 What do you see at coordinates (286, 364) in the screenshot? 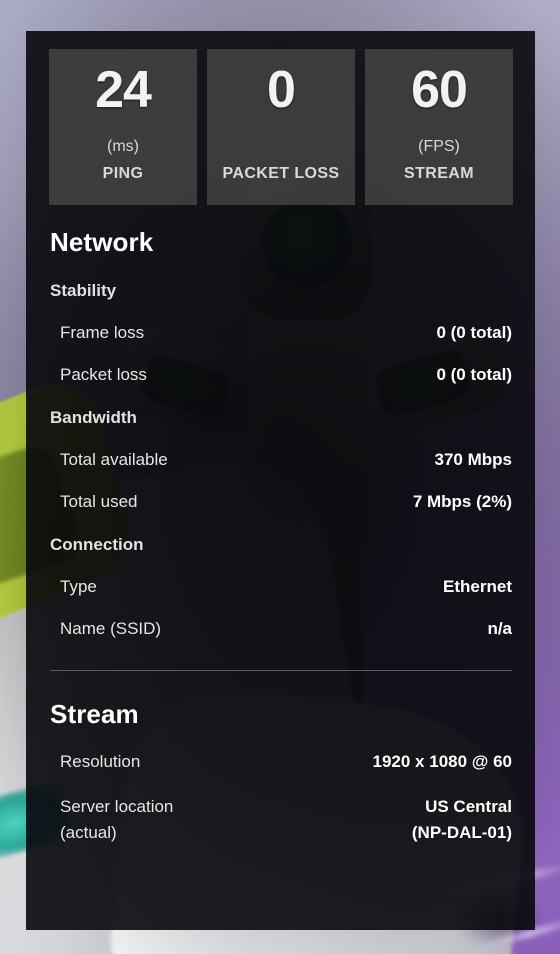
I see `row-packet-loss: Packet loss 0 (0 total)` at bounding box center [286, 364].